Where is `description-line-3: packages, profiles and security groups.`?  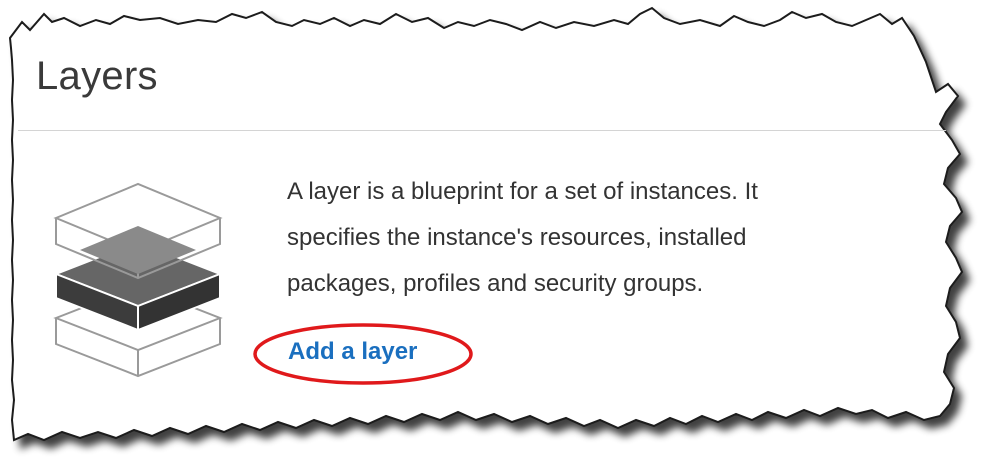 description-line-3: packages, profiles and security groups. is located at coordinates (495, 283).